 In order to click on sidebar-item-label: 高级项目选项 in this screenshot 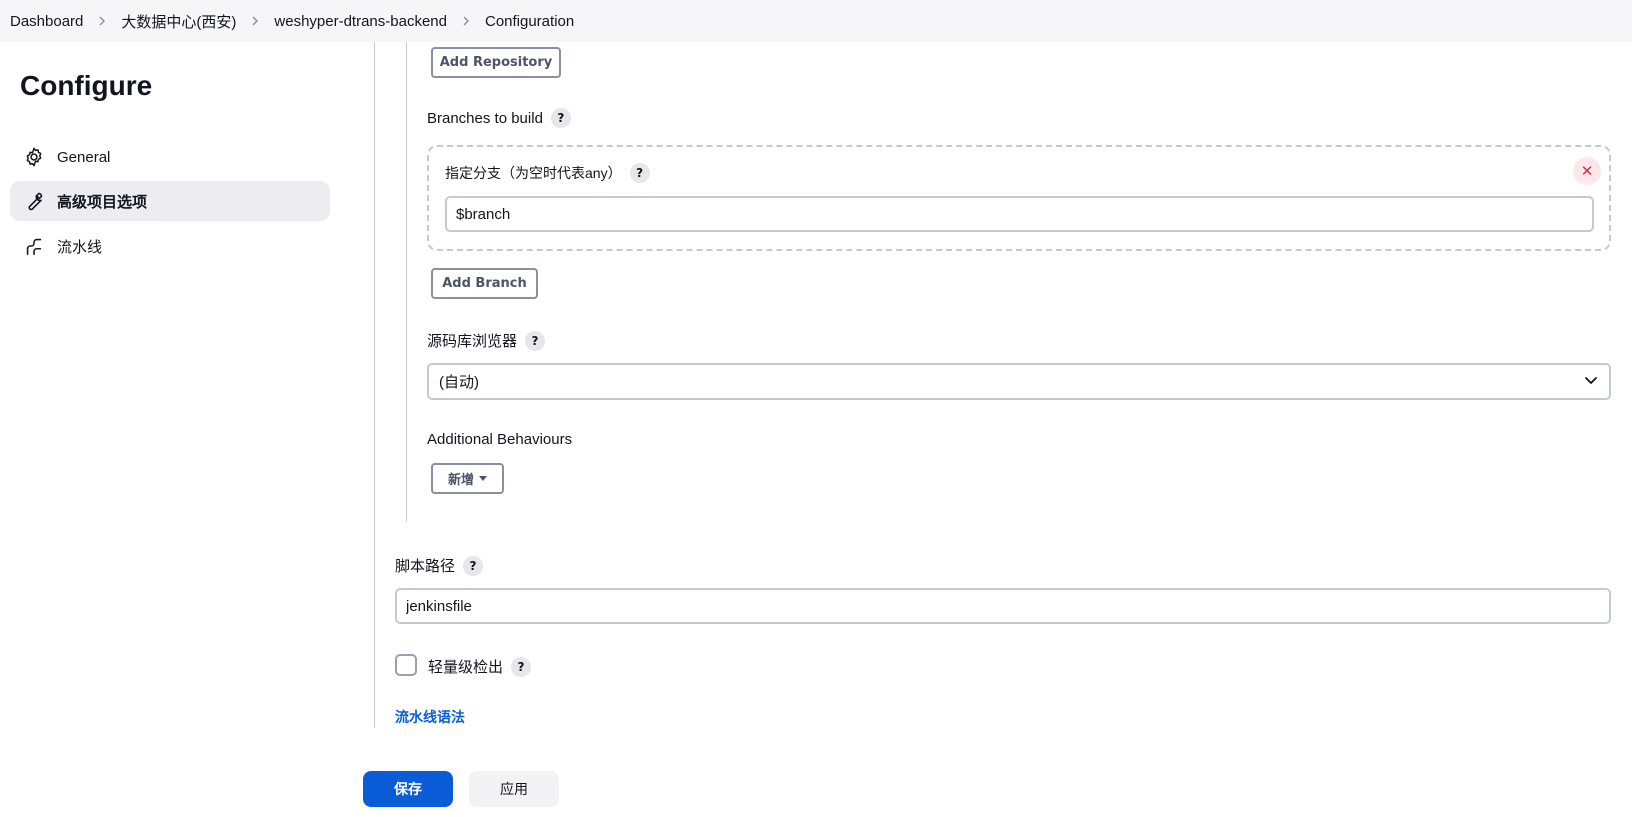, I will do `click(102, 202)`.